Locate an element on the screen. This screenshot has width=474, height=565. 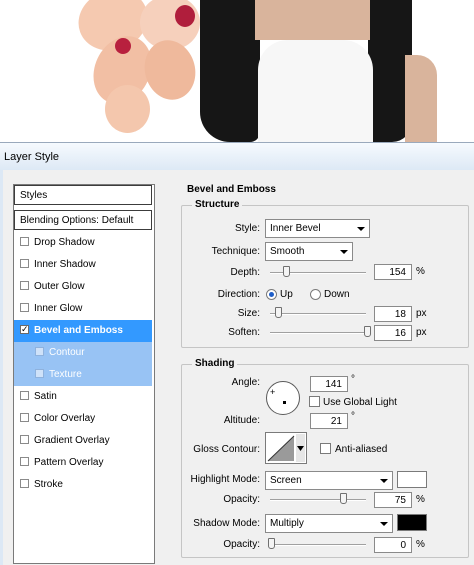
satin-checkbox is located at coordinates (24, 395).